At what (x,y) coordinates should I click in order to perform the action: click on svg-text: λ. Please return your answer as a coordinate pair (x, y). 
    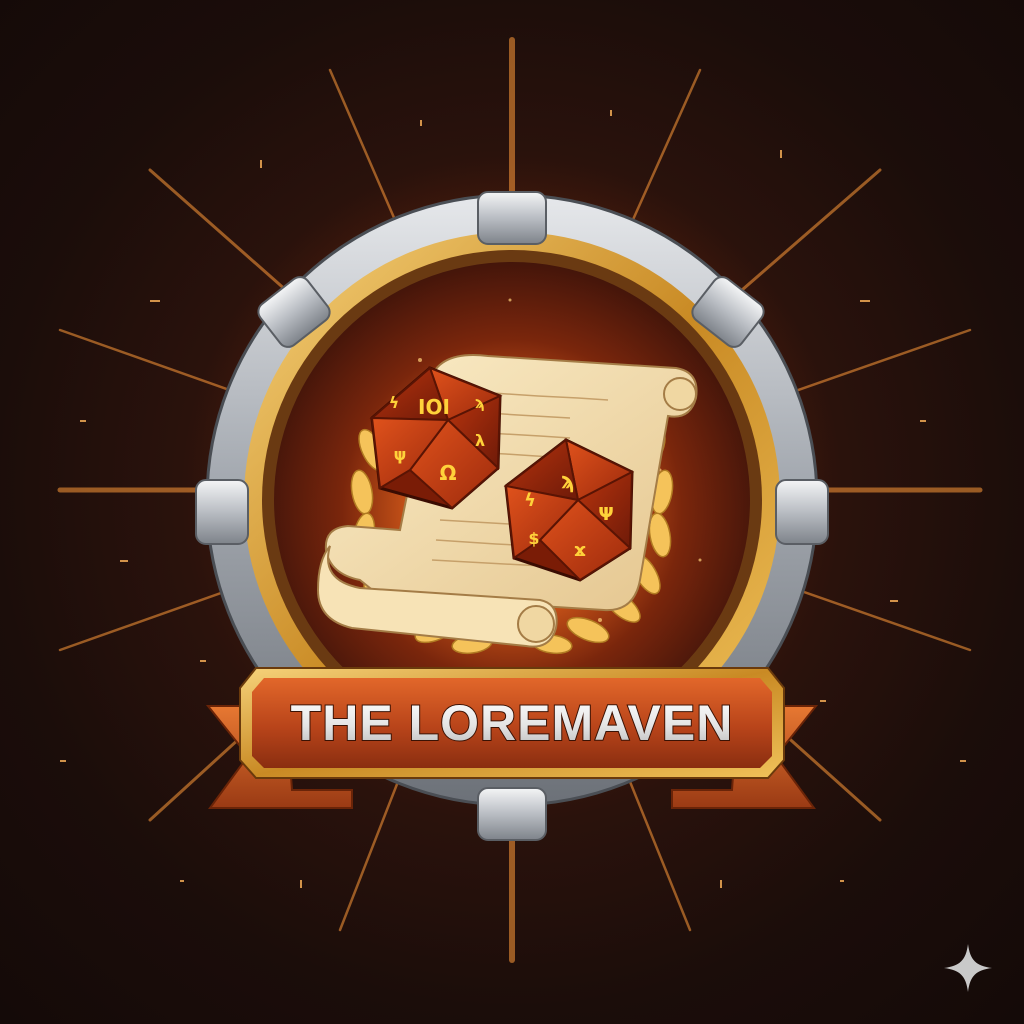
    Looking at the image, I should click on (480, 440).